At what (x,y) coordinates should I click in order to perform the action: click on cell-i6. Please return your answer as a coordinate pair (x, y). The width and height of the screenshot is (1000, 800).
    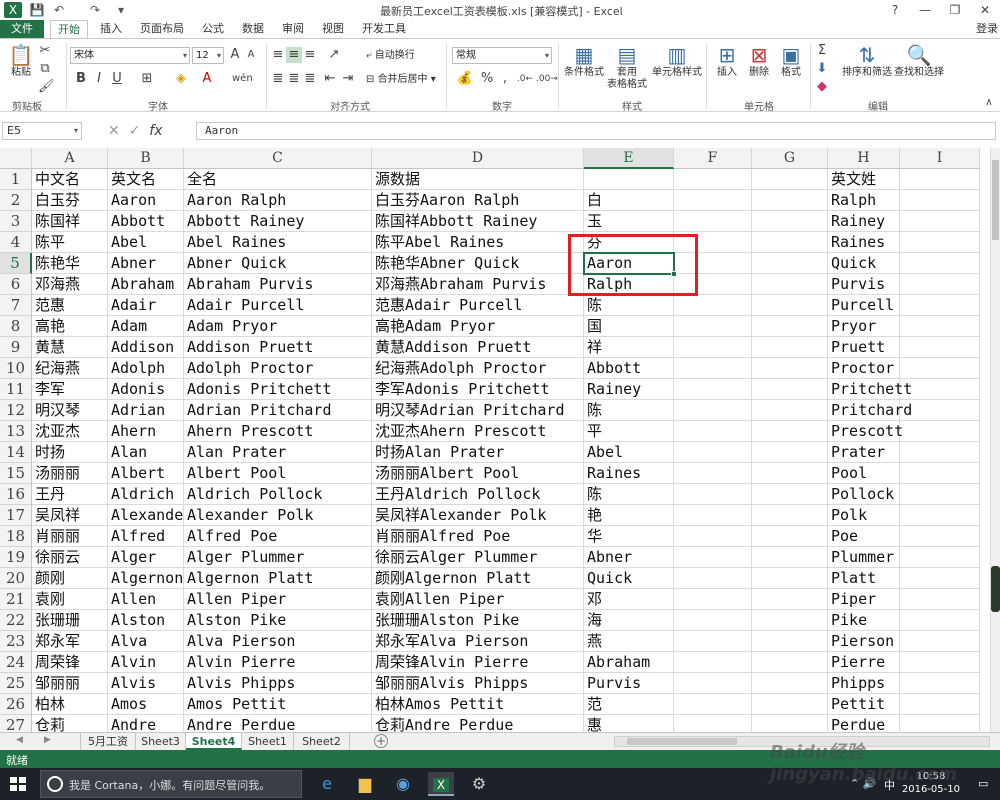
    Looking at the image, I should click on (940, 284).